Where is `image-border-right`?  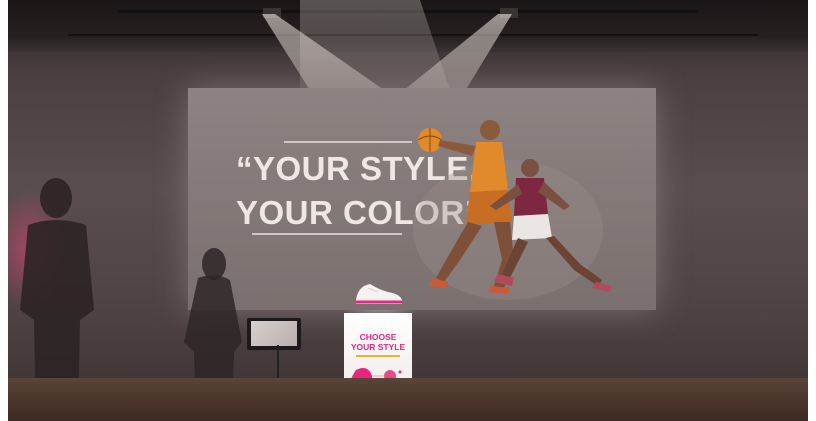 image-border-right is located at coordinates (812, 210).